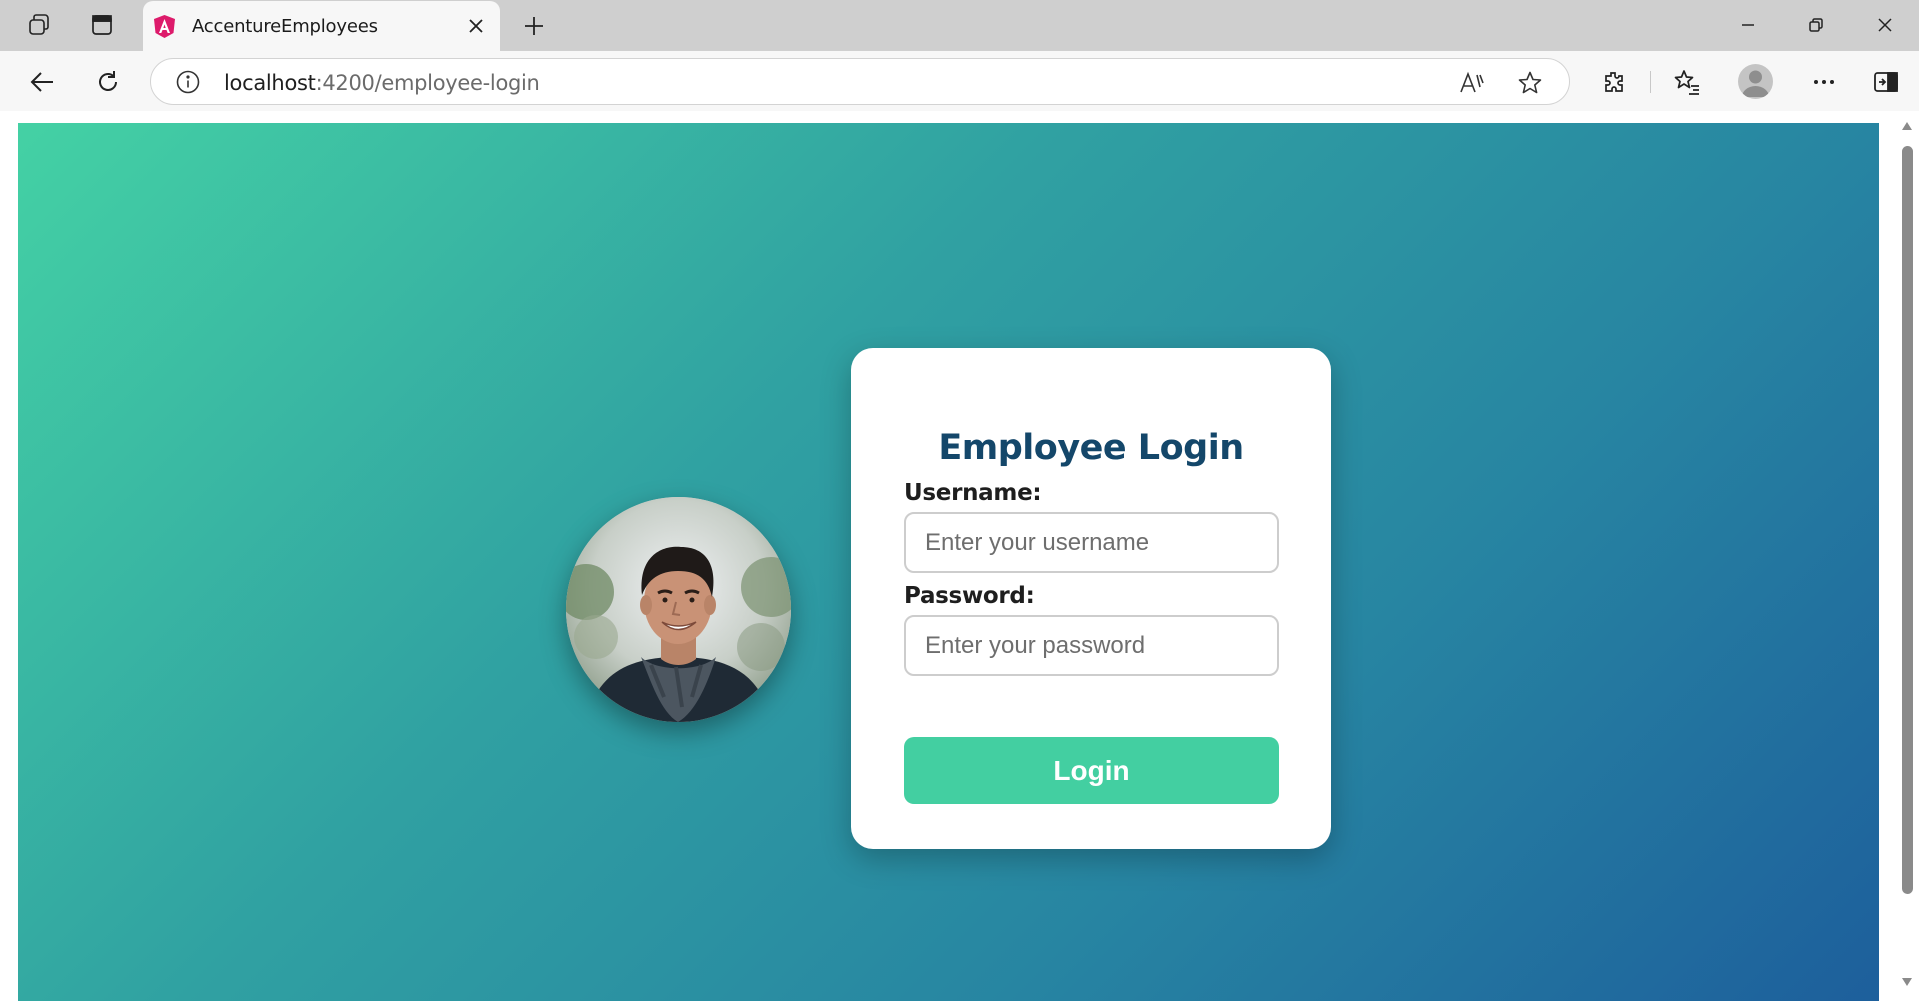 This screenshot has width=1919, height=1001. Describe the element at coordinates (1907, 520) in the screenshot. I see `scrollbar-thumb` at that location.